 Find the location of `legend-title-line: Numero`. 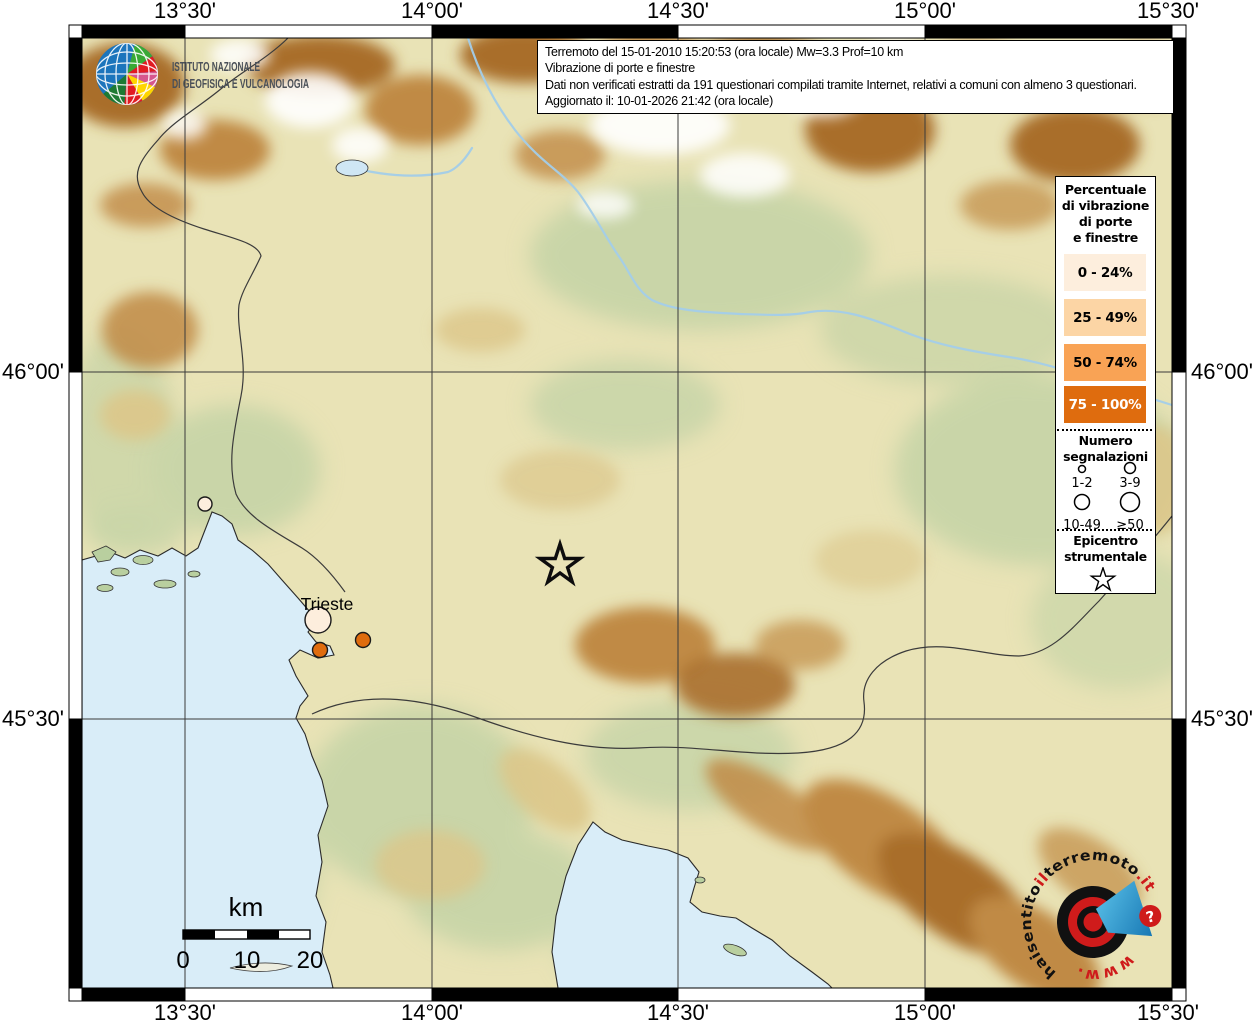

legend-title-line: Numero is located at coordinates (1105, 440).